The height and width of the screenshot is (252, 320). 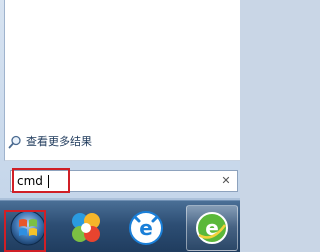 I want to click on windows-logo-icon, so click(x=28, y=228).